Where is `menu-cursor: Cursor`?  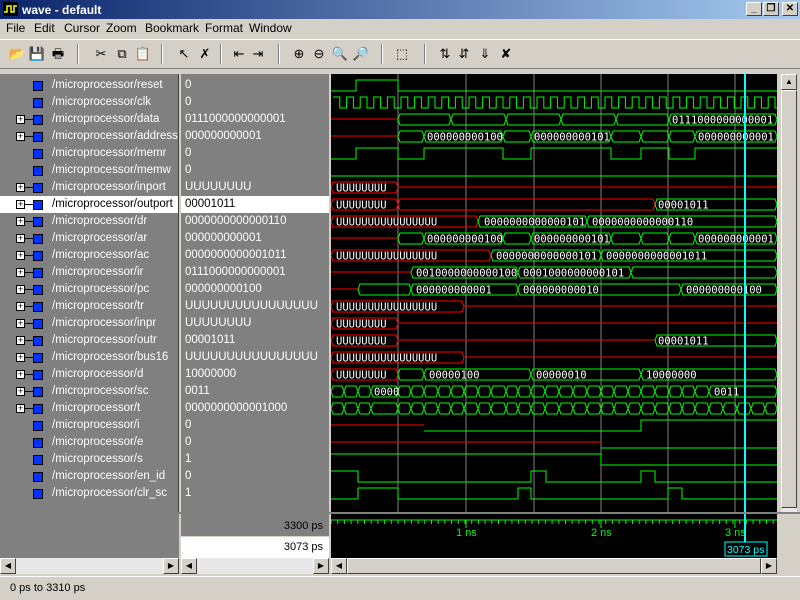
menu-cursor: Cursor is located at coordinates (82, 28).